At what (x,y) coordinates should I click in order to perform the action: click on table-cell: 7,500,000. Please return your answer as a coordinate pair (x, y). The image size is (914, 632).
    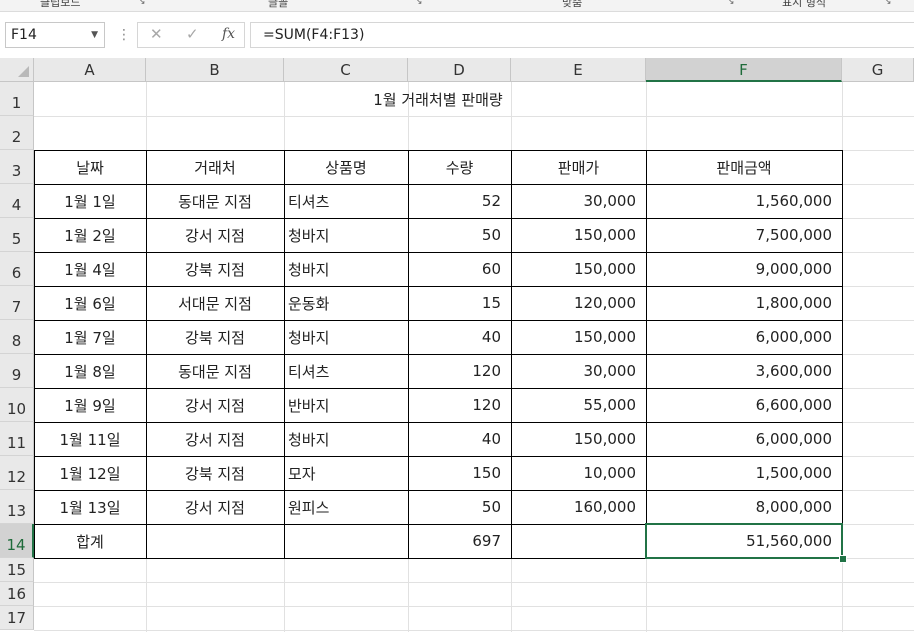
    Looking at the image, I should click on (744, 235).